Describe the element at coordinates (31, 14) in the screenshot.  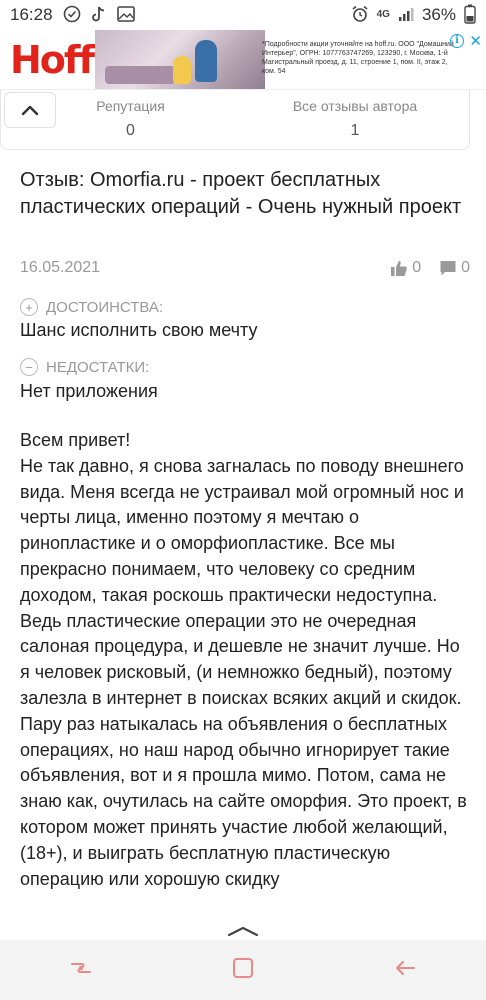
I see `status-time: 16:28` at that location.